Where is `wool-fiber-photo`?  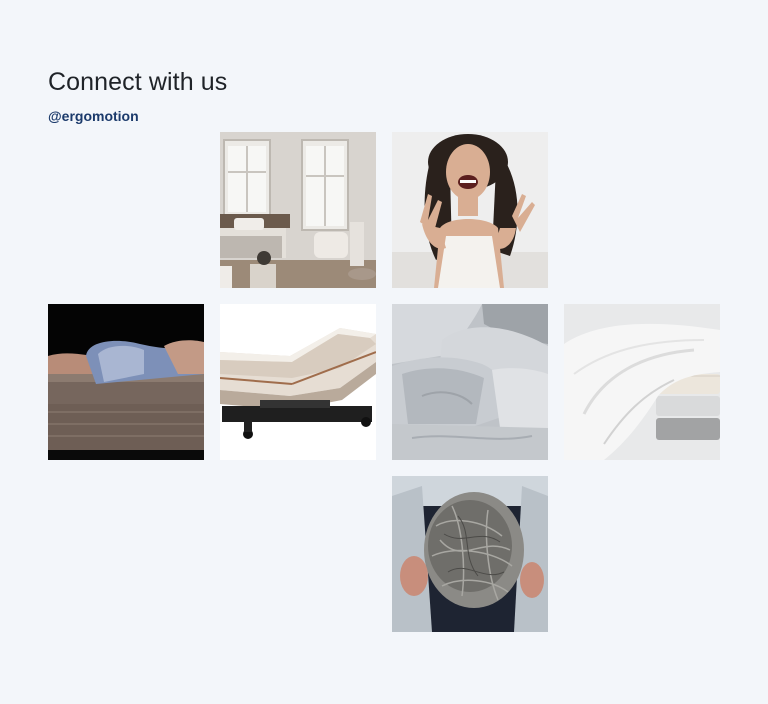
wool-fiber-photo is located at coordinates (470, 554).